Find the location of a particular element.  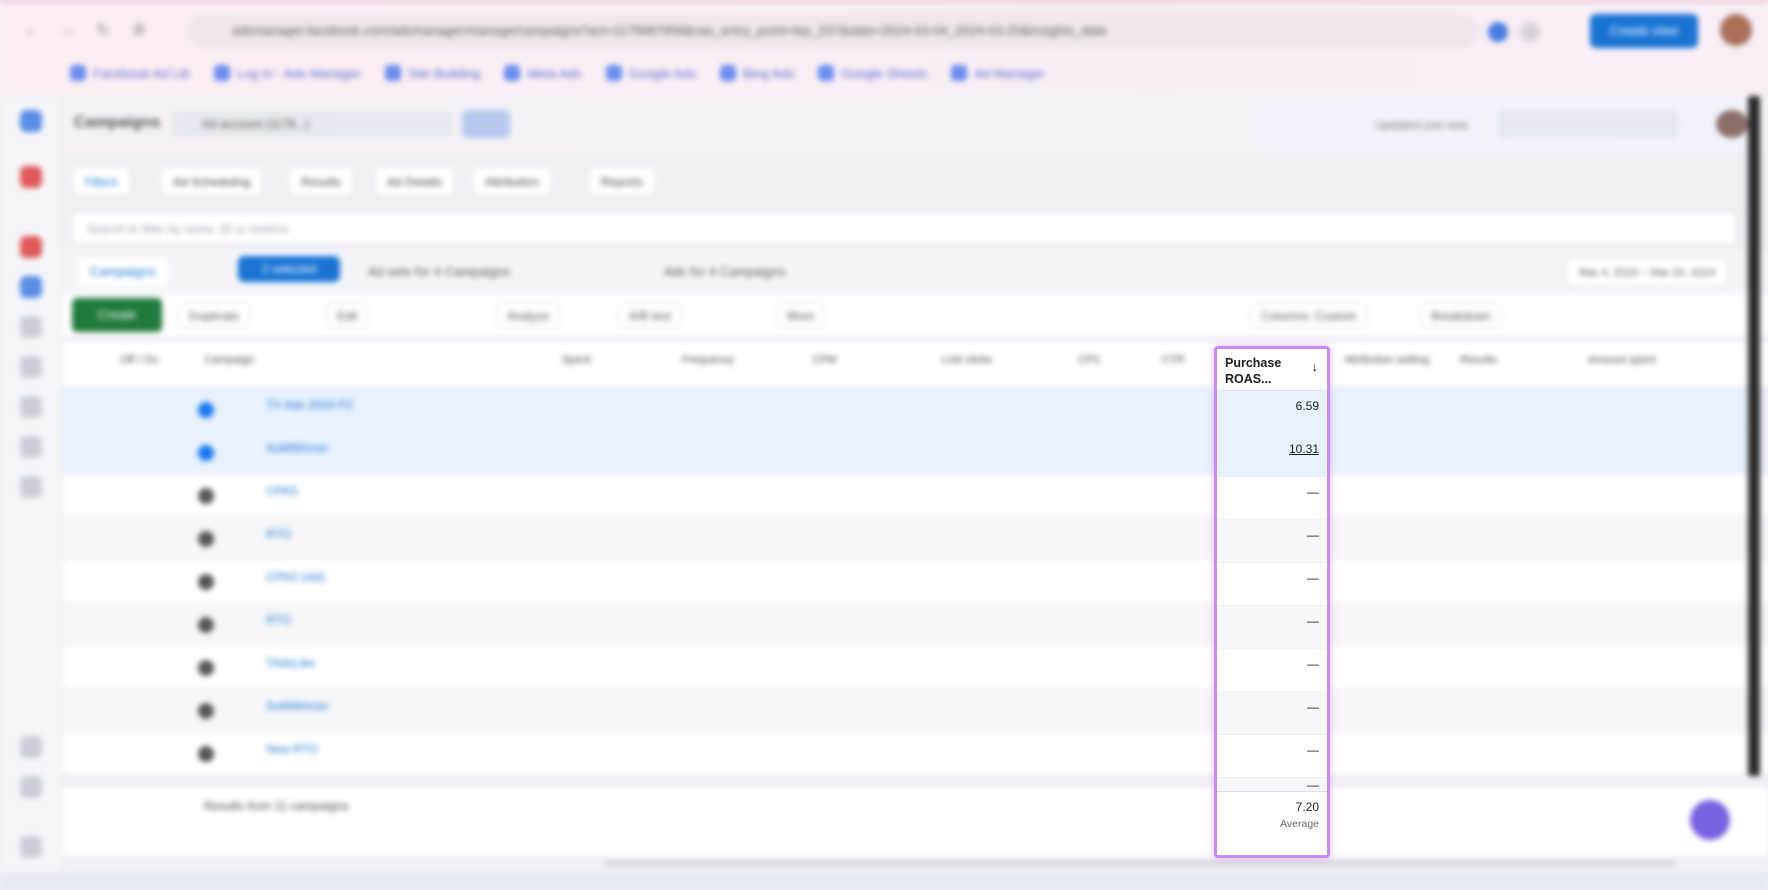

help-icon is located at coordinates (31, 787).